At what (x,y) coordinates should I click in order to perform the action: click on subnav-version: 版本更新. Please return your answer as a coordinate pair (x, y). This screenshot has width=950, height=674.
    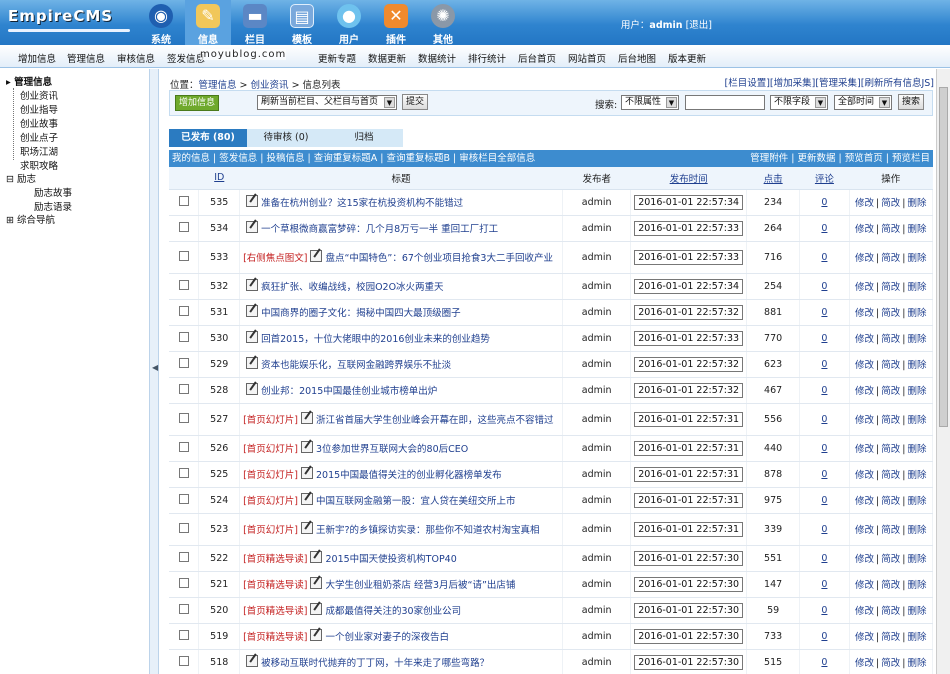
    Looking at the image, I should click on (687, 58).